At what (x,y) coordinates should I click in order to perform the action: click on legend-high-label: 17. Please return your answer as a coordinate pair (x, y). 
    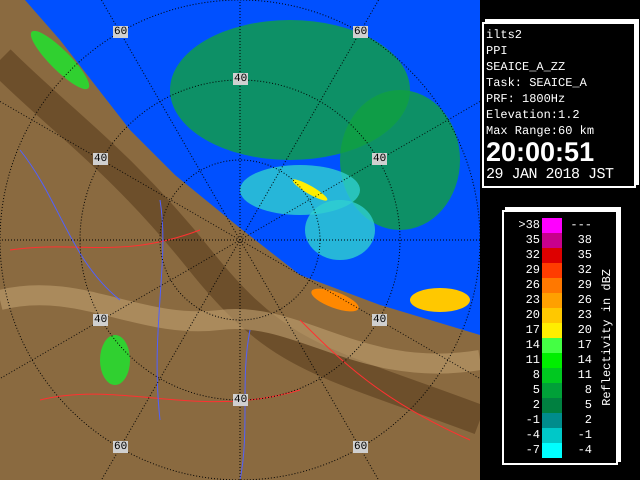
    Looking at the image, I should click on (584, 345).